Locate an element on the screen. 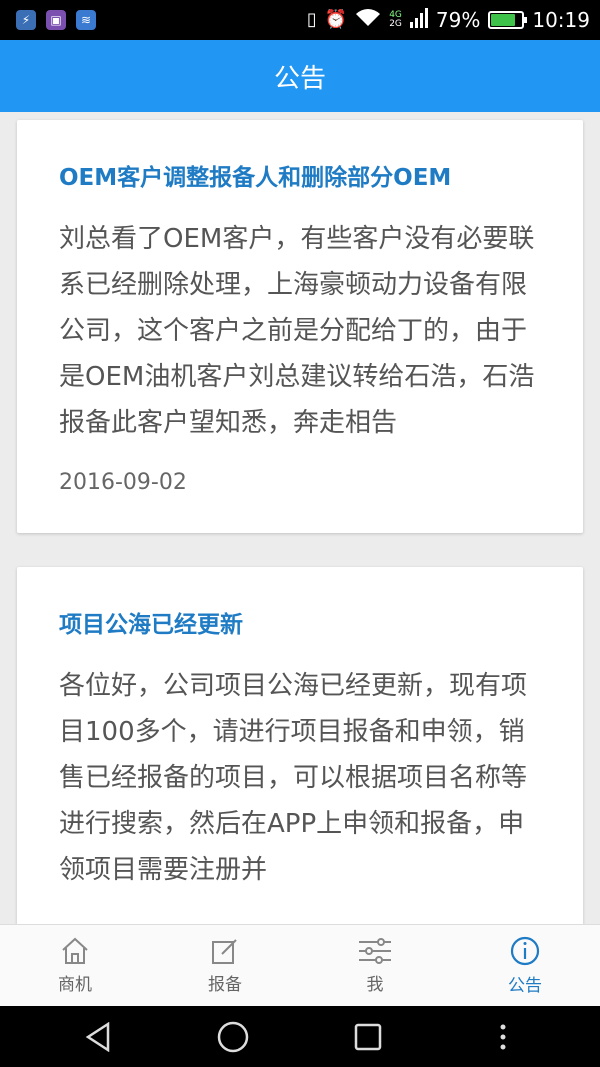 The width and height of the screenshot is (600, 1067). system-indicators: ▯ ⏰ 4G 2G 79% 10:19 is located at coordinates (448, 20).